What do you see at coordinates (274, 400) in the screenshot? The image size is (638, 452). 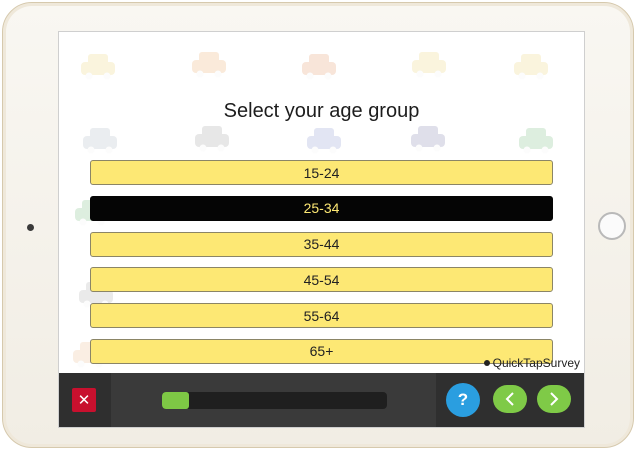 I see `progress-bar` at bounding box center [274, 400].